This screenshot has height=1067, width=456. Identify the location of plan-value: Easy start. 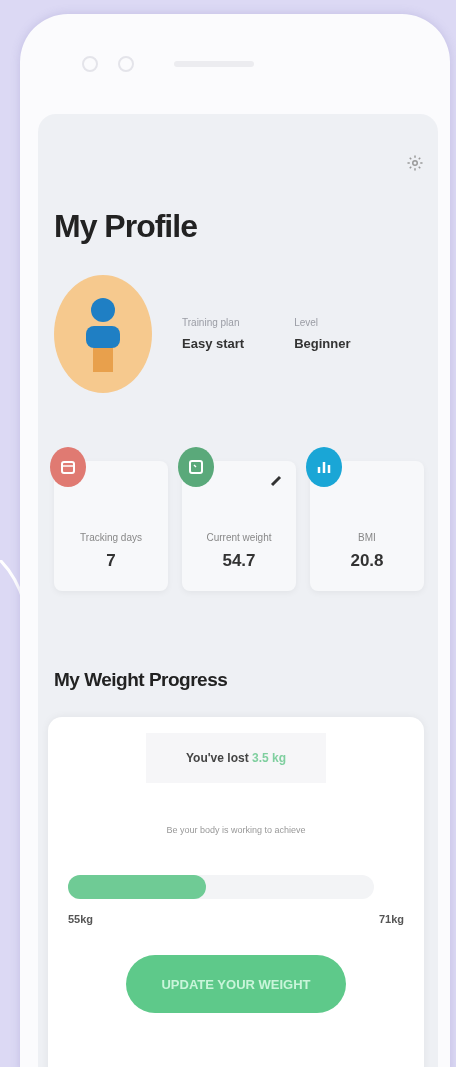
(213, 343).